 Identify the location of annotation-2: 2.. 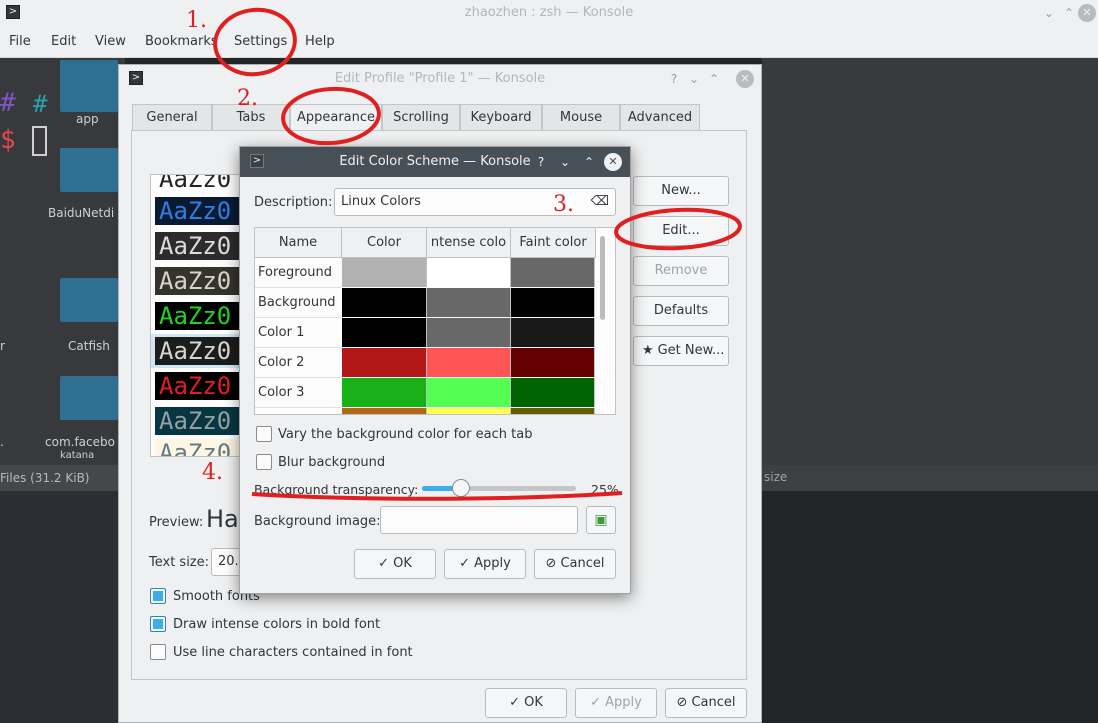
(247, 98).